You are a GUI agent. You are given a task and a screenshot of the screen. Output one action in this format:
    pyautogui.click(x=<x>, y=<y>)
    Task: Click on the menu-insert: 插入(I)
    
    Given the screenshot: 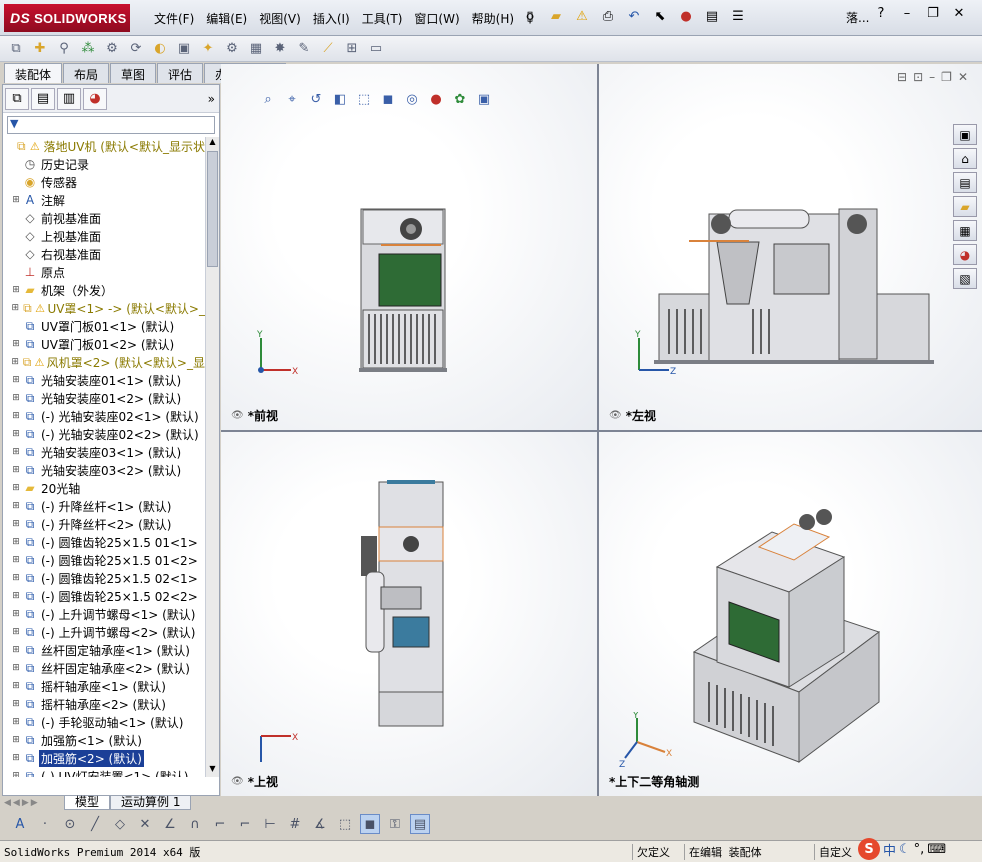 What is the action you would take?
    pyautogui.click(x=333, y=18)
    